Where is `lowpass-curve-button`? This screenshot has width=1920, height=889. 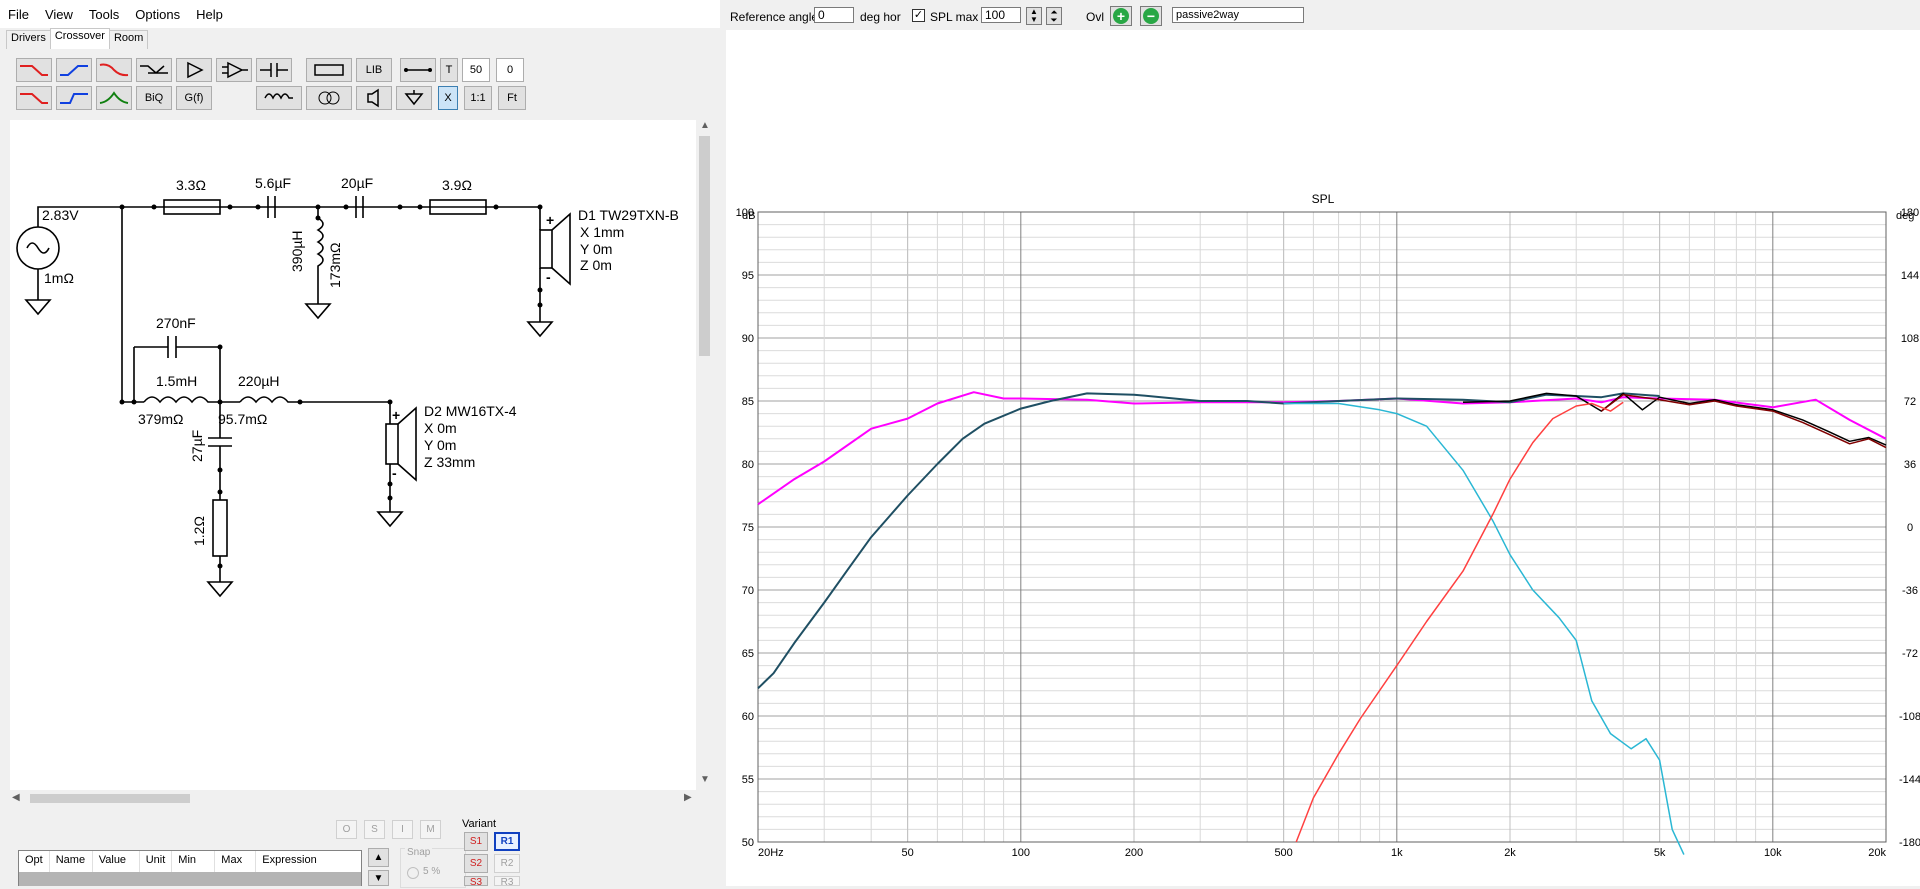
lowpass-curve-button is located at coordinates (114, 70).